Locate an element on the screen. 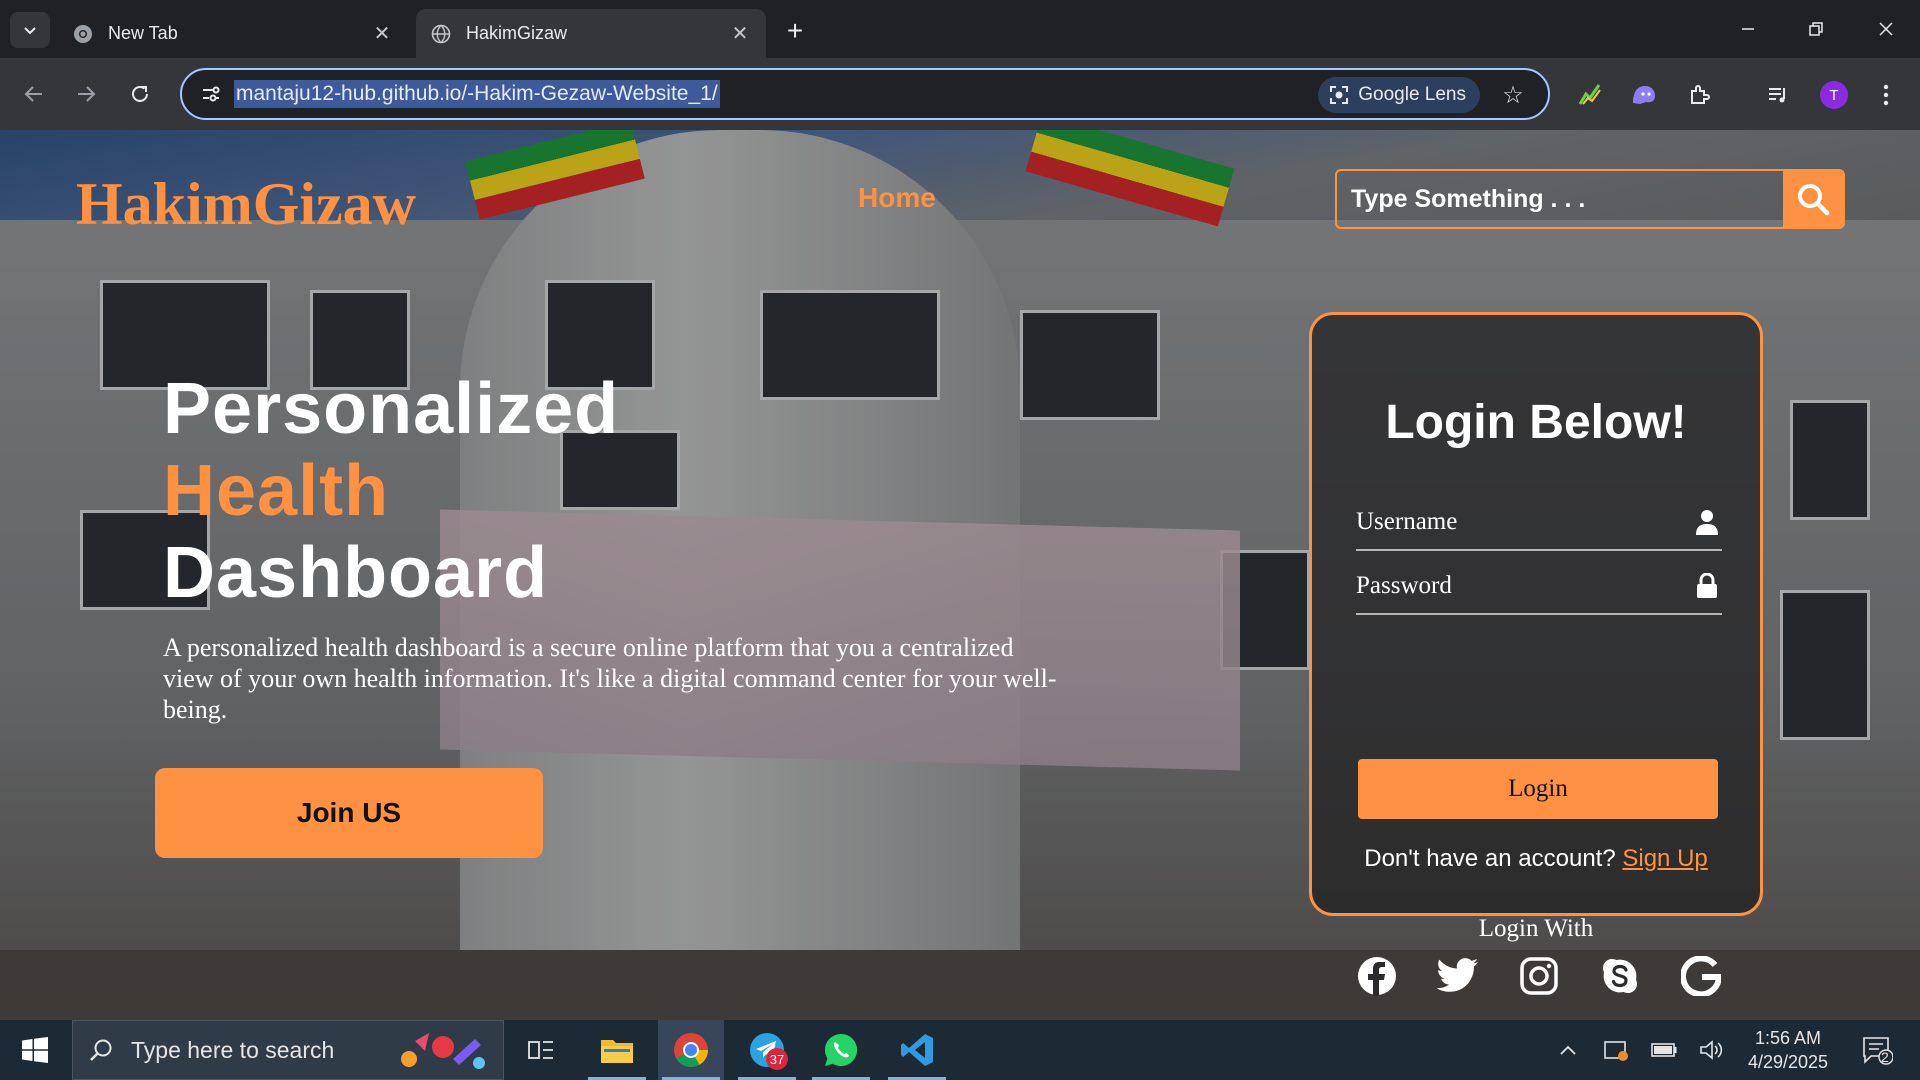 The height and width of the screenshot is (1080, 1920). site-logo: HakimGizaw is located at coordinates (246, 204).